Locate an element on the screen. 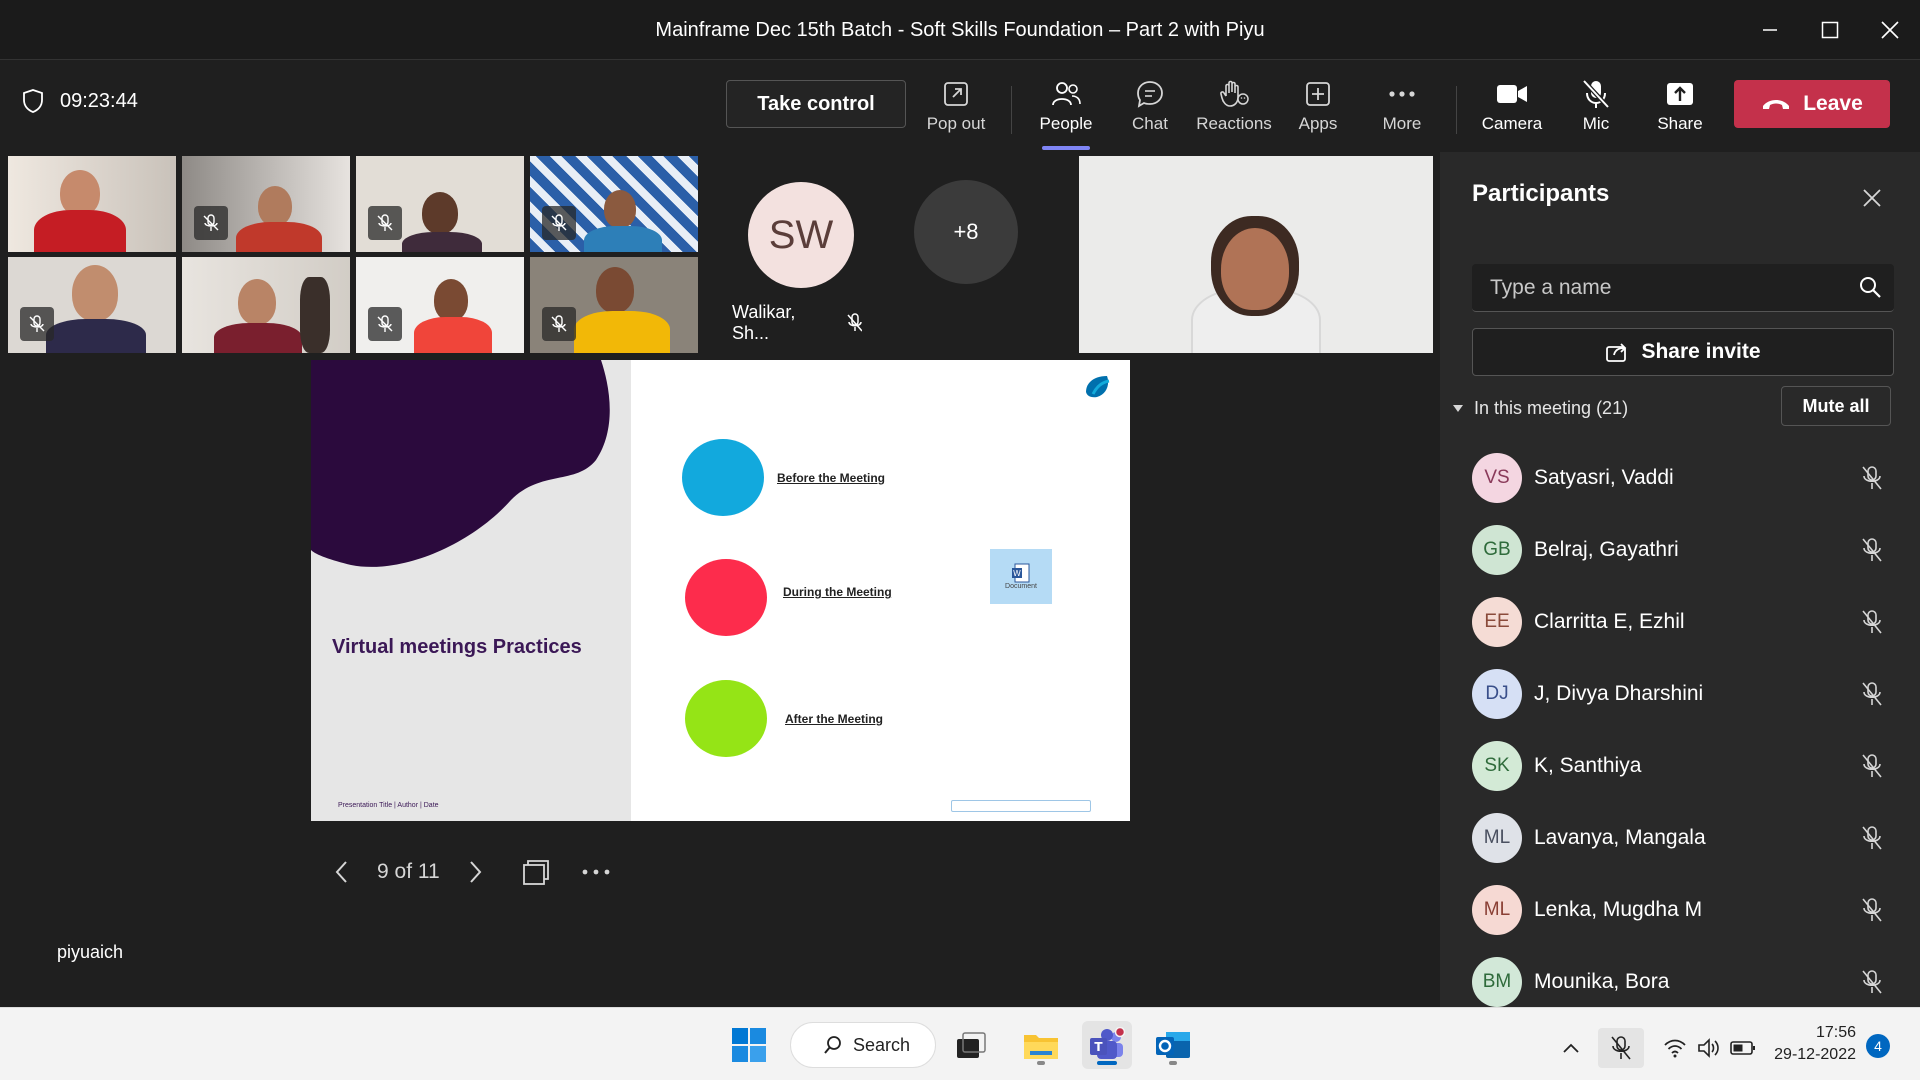  windows-start-icon is located at coordinates (749, 1045).